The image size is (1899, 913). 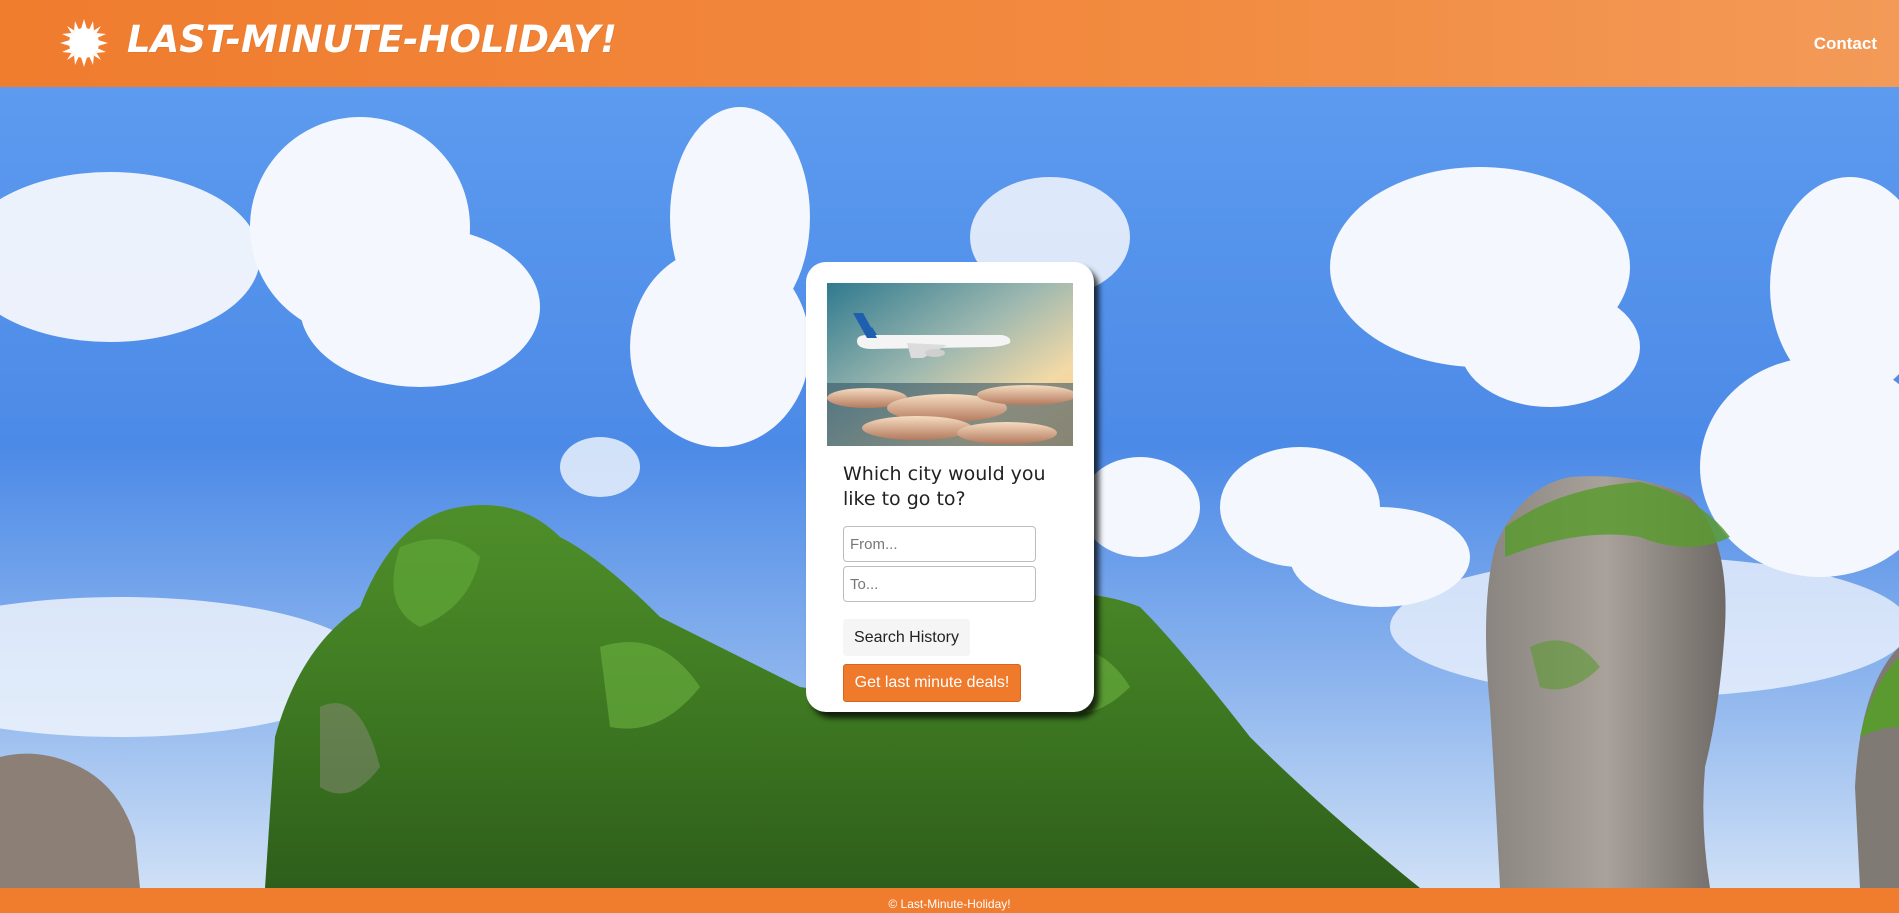 What do you see at coordinates (939, 584) in the screenshot?
I see `to-input` at bounding box center [939, 584].